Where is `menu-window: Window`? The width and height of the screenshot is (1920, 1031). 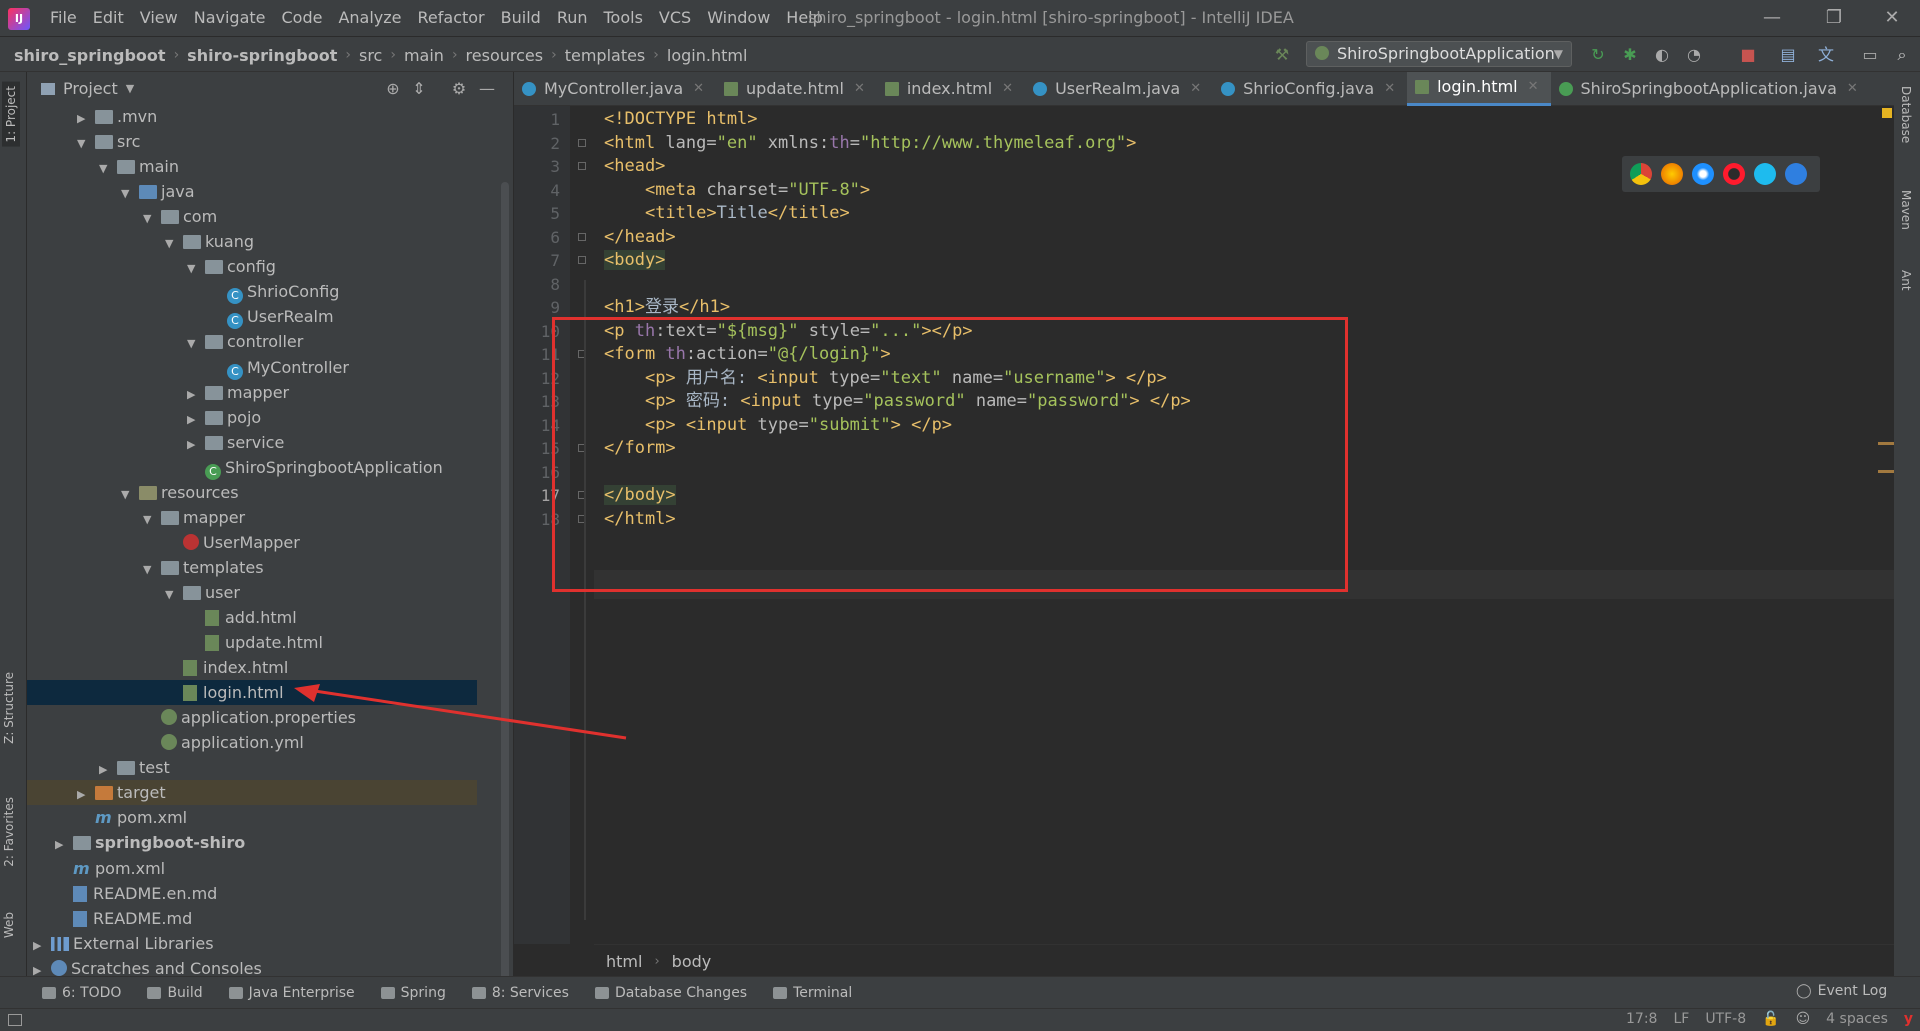
menu-window: Window is located at coordinates (738, 18).